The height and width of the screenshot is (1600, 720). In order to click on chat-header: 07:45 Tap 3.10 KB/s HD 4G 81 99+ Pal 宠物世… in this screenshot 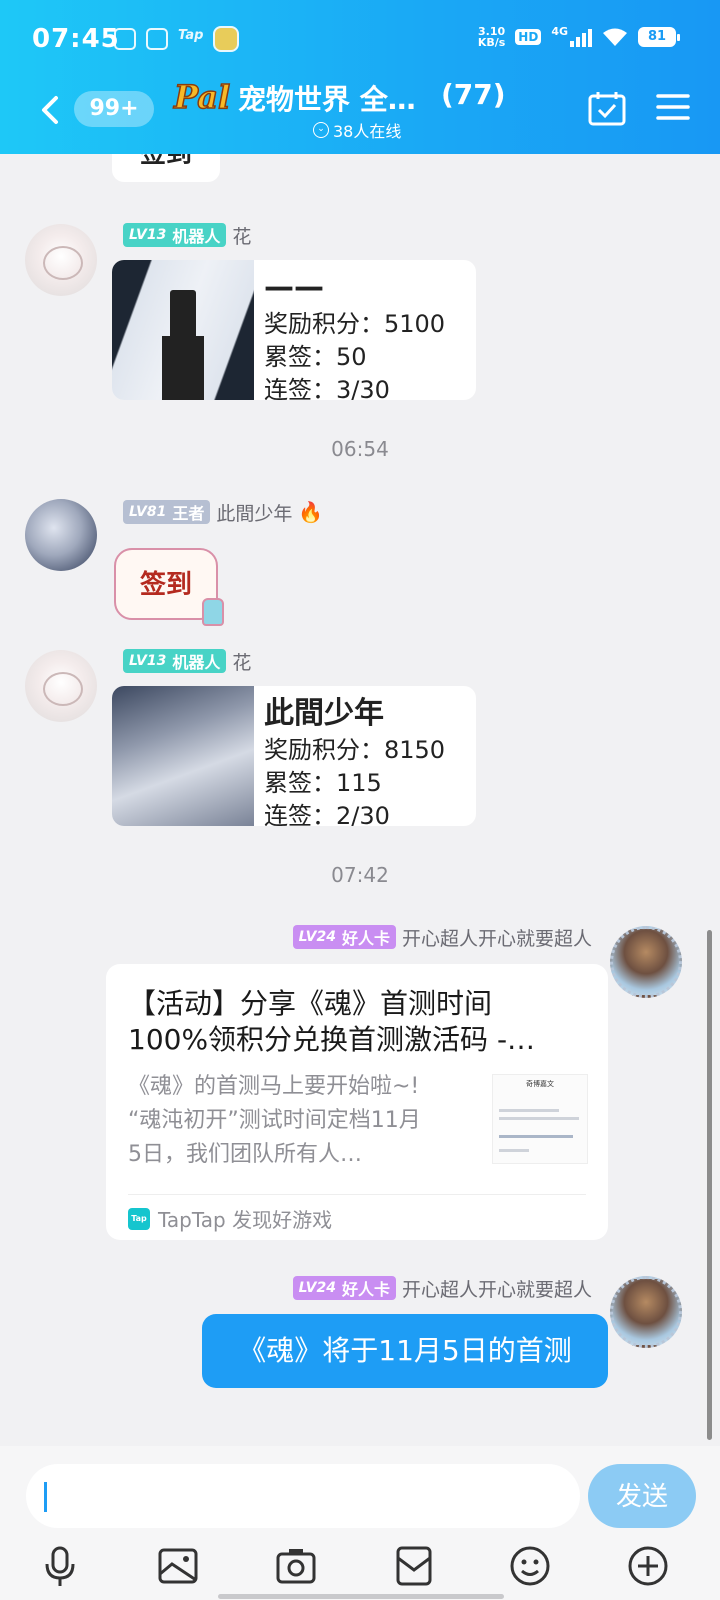, I will do `click(360, 77)`.